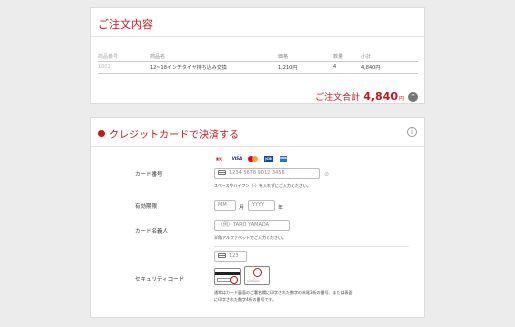  What do you see at coordinates (305, 67) in the screenshot?
I see `item-price: 1,210円` at bounding box center [305, 67].